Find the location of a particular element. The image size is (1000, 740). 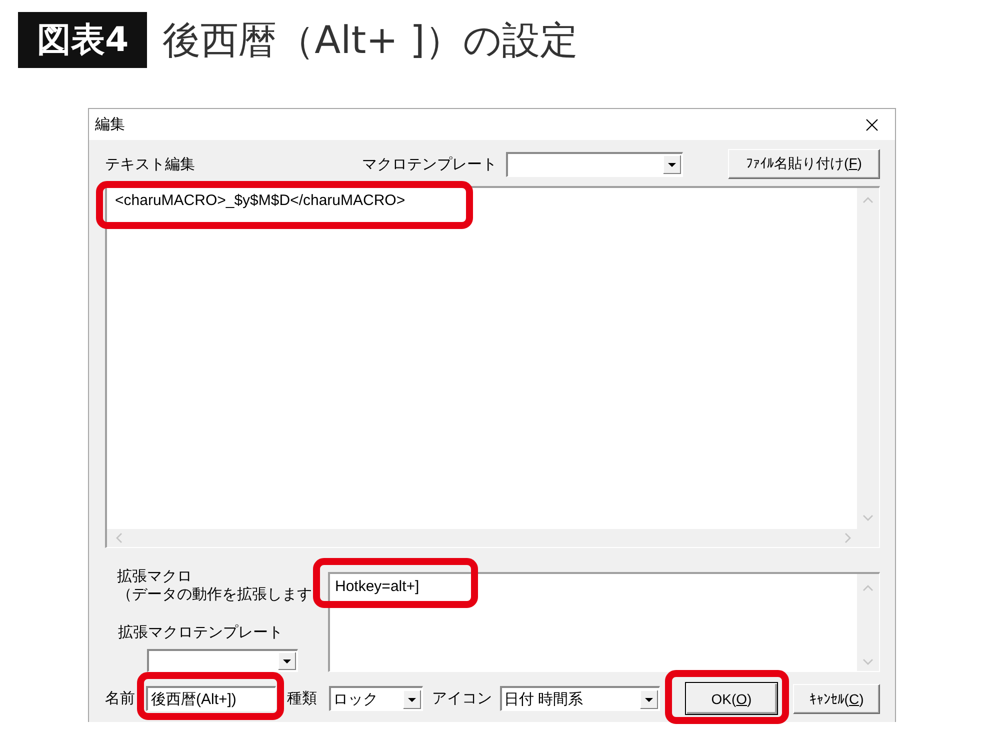

window-title: 編集 is located at coordinates (110, 124).